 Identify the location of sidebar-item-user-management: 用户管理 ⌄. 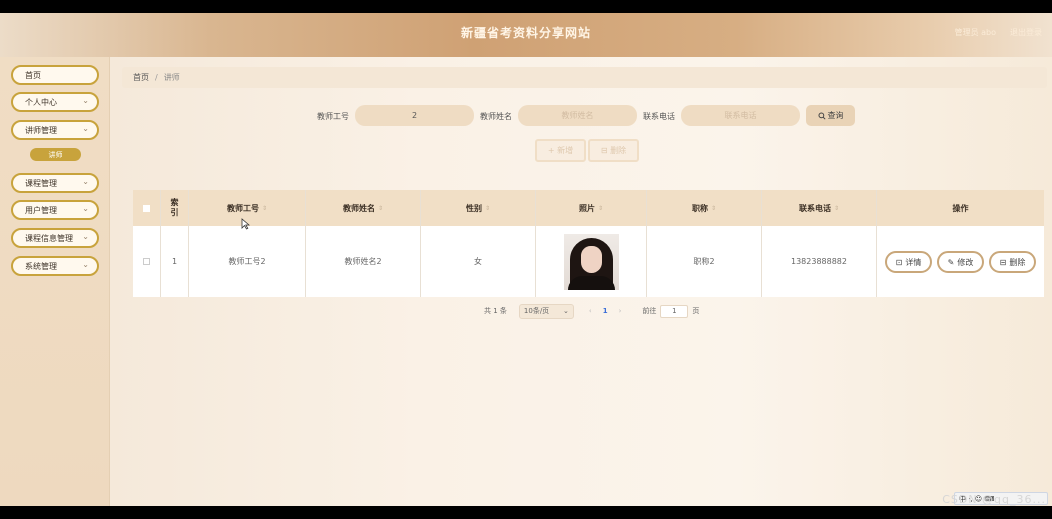
(55, 210).